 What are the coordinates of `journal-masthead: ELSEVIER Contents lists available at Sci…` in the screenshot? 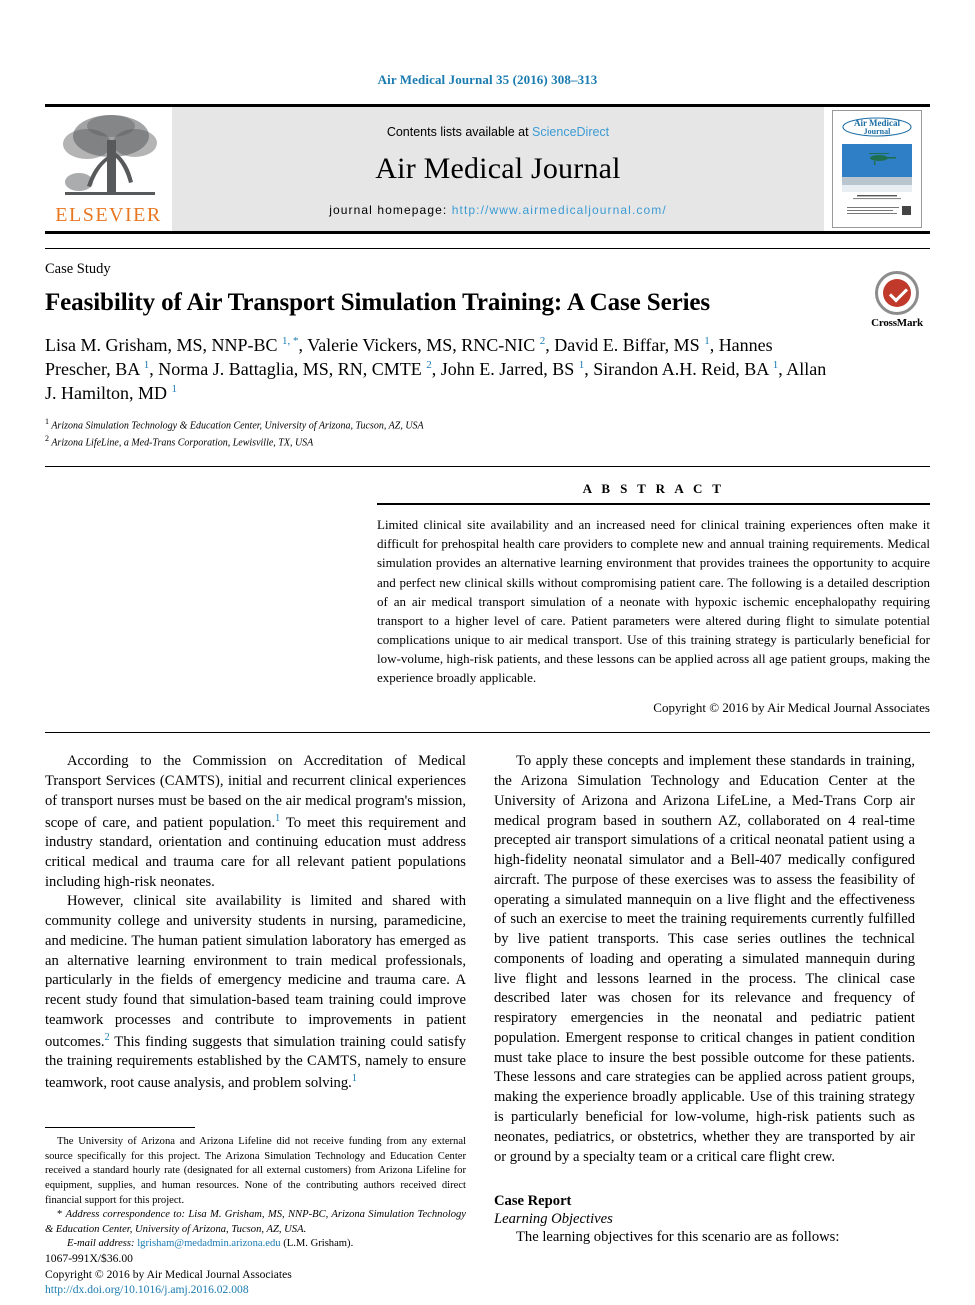 It's located at (487, 169).